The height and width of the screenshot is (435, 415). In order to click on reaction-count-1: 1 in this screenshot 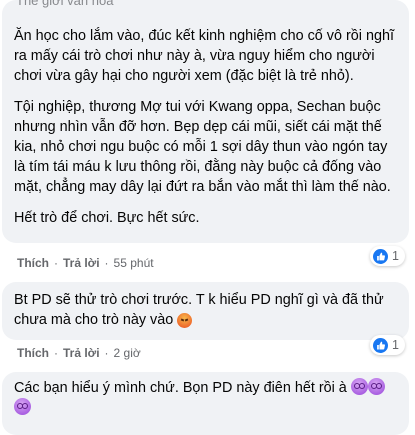, I will do `click(387, 256)`.